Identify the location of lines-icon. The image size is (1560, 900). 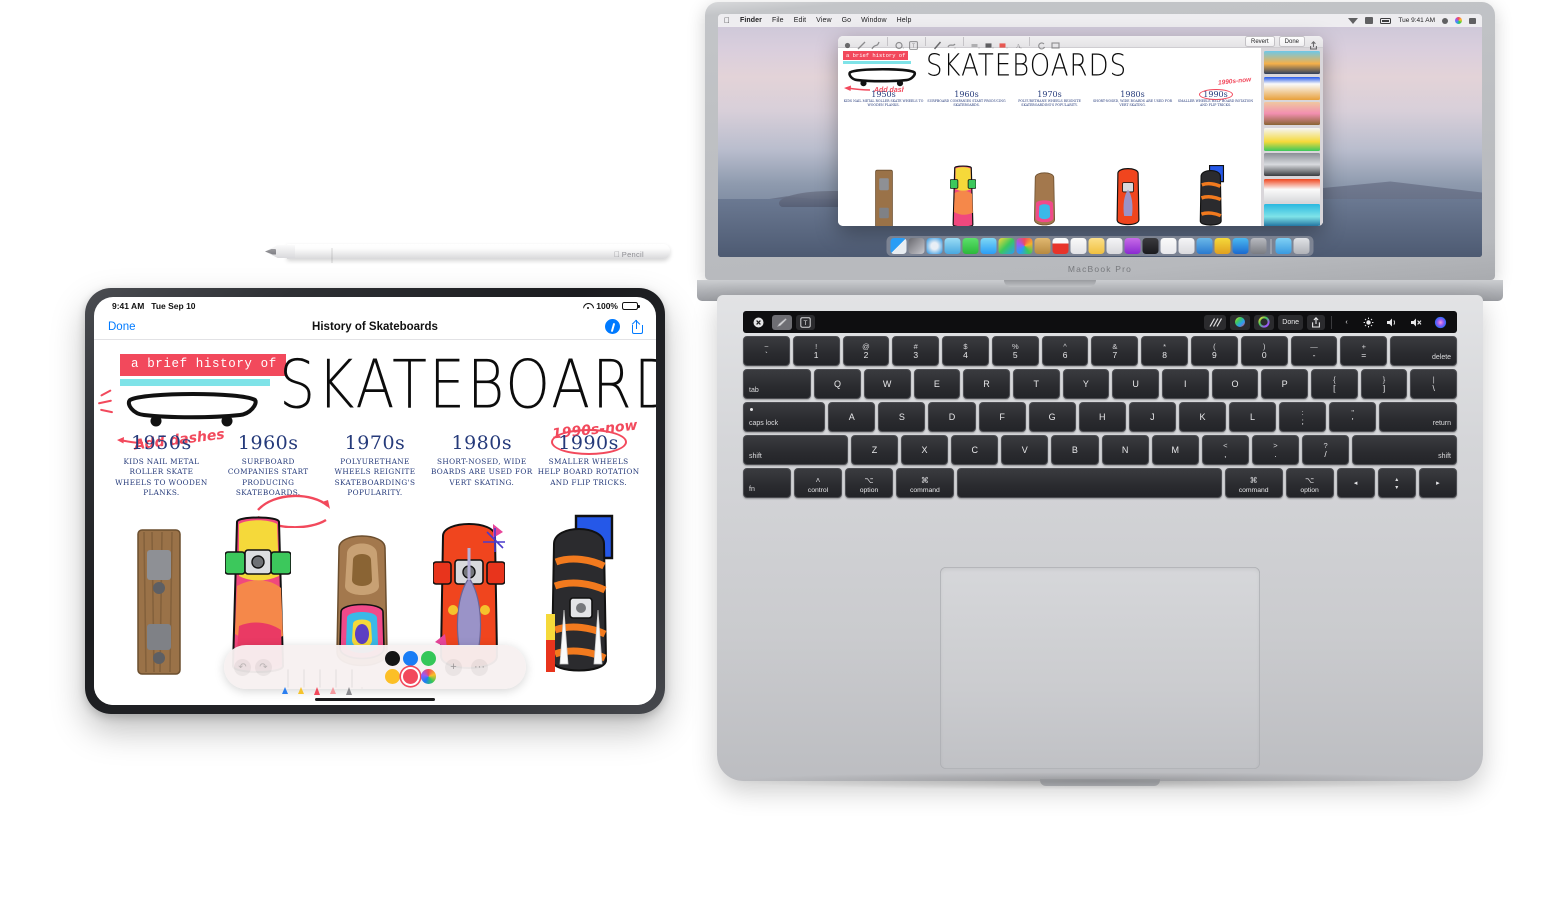
(1215, 322).